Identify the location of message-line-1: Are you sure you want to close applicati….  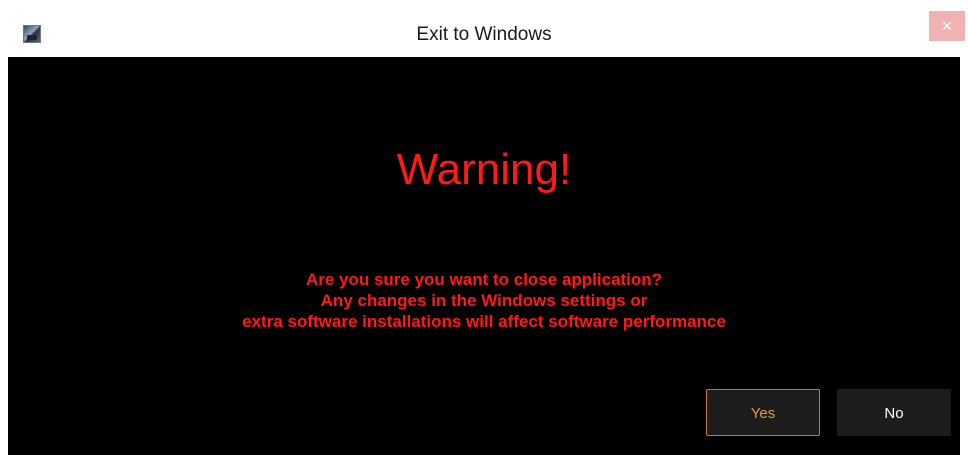
(484, 279).